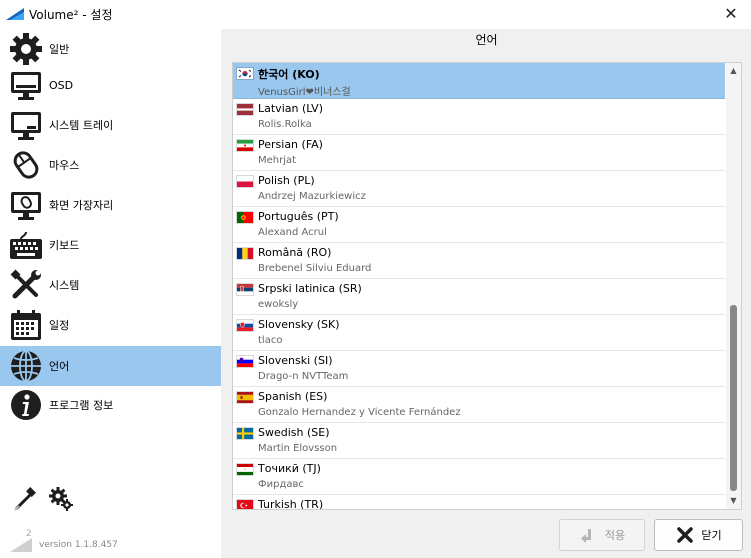 The height and width of the screenshot is (558, 751). I want to click on sidebar-item-system-tray: 시스템 트레이, so click(110, 125).